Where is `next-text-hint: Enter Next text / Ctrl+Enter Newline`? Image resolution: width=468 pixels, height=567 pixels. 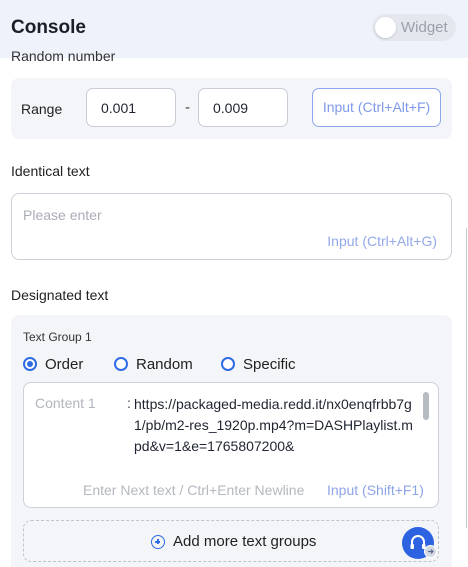 next-text-hint: Enter Next text / Ctrl+Enter Newline is located at coordinates (194, 490).